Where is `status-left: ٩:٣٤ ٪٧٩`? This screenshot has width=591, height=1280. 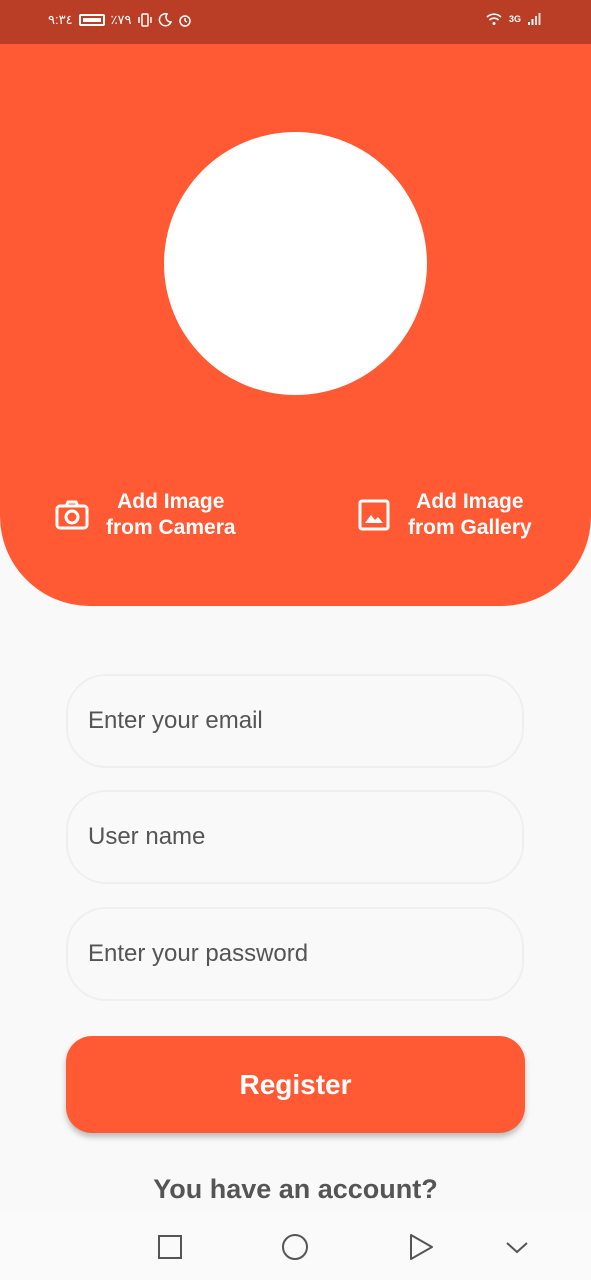 status-left: ٩:٣٤ ٪٧٩ is located at coordinates (120, 20).